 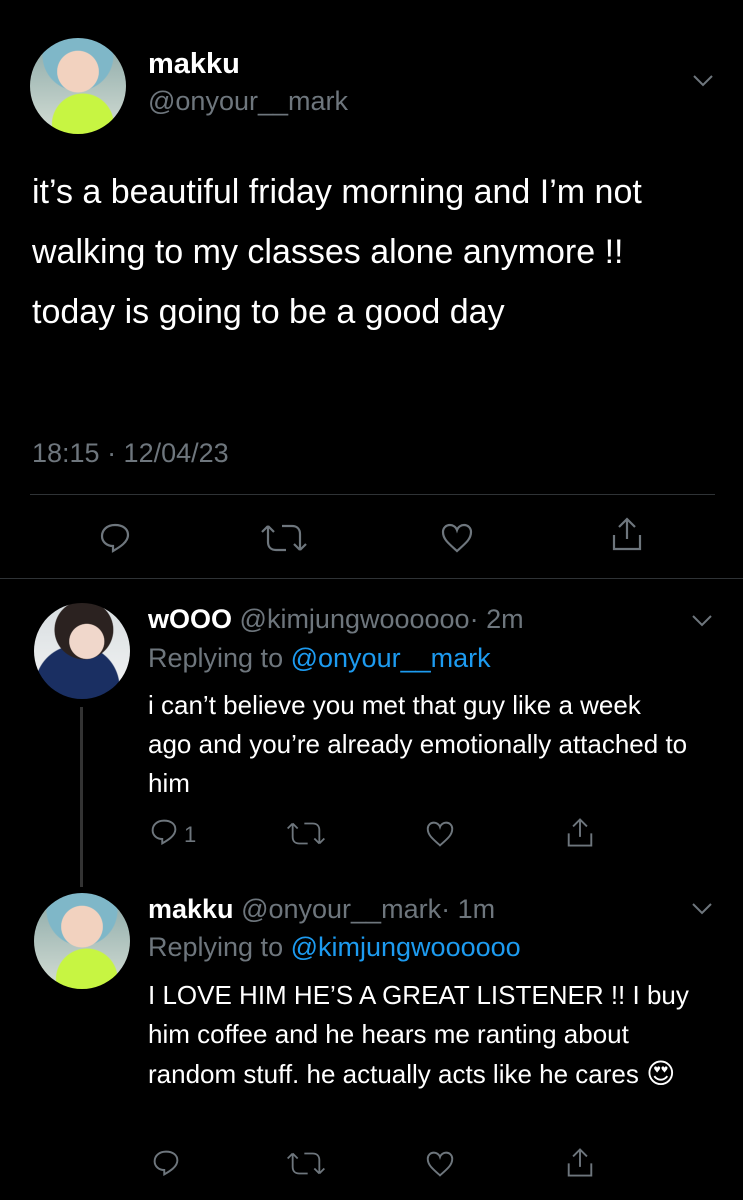 I want to click on replying-line: Replying to @kimjungwoooooo, so click(x=334, y=947).